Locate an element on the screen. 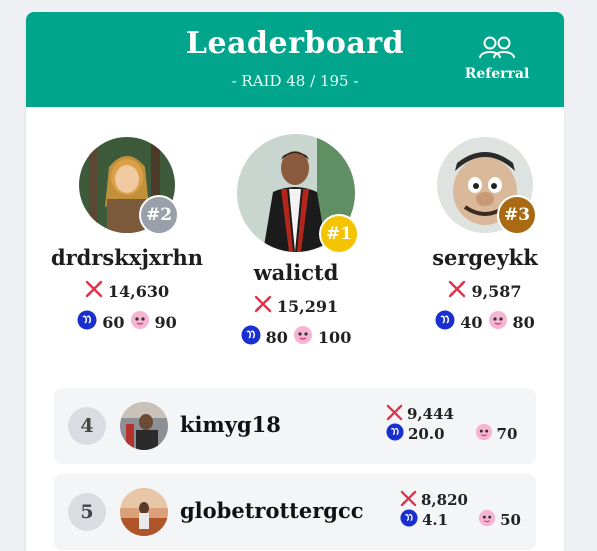  avatar-frame: #1 is located at coordinates (298, 194).